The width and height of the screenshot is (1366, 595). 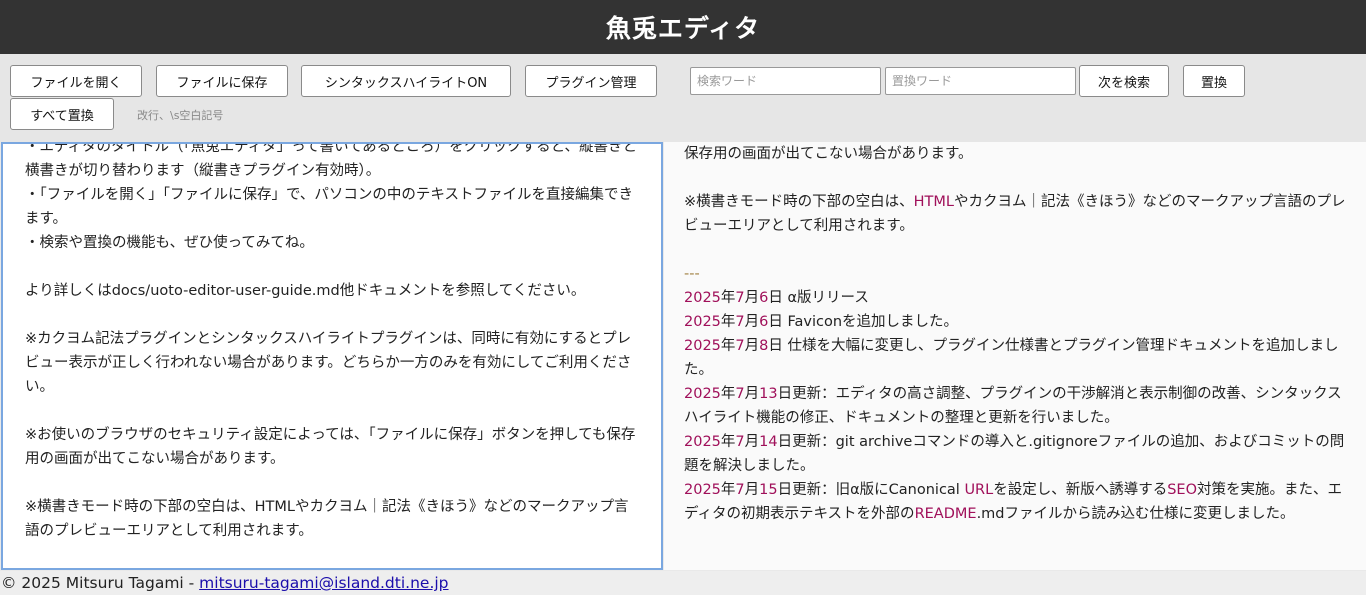 I want to click on whitespace-hint: 改行、\s空白記号, so click(x=180, y=115).